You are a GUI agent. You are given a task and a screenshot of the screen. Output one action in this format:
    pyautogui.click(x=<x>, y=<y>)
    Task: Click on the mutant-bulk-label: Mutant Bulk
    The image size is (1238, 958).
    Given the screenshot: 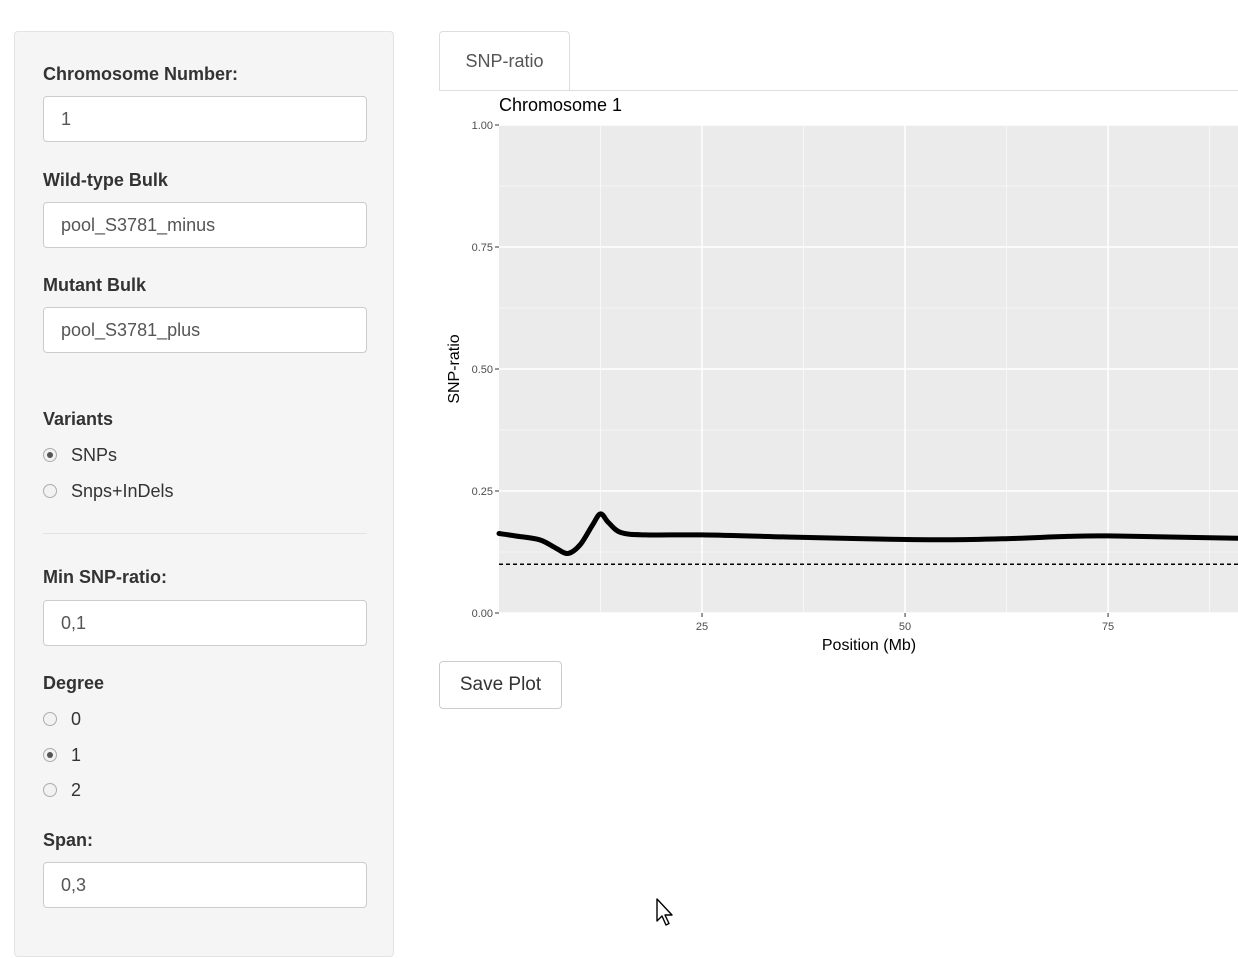 What is the action you would take?
    pyautogui.click(x=94, y=285)
    